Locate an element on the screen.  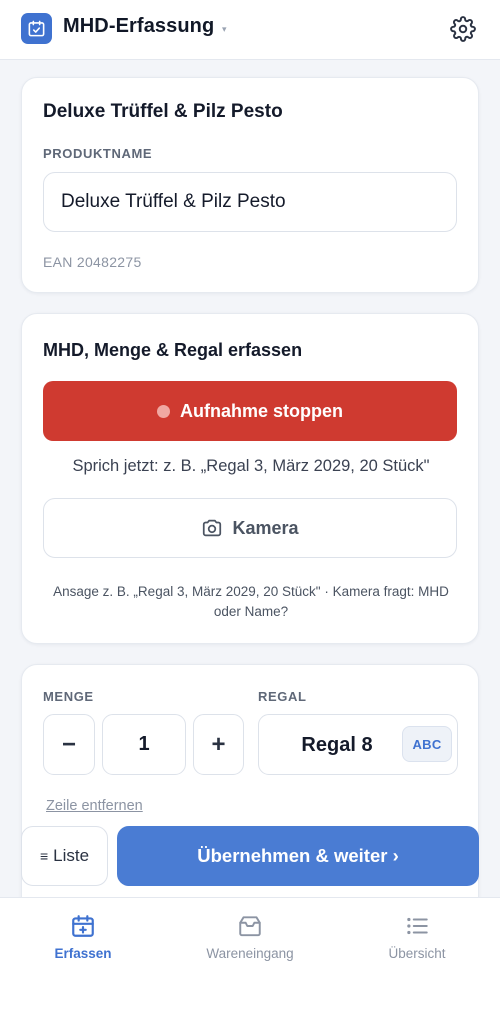
product-title: Deluxe Trüffel & Pilz Pesto is located at coordinates (163, 111).